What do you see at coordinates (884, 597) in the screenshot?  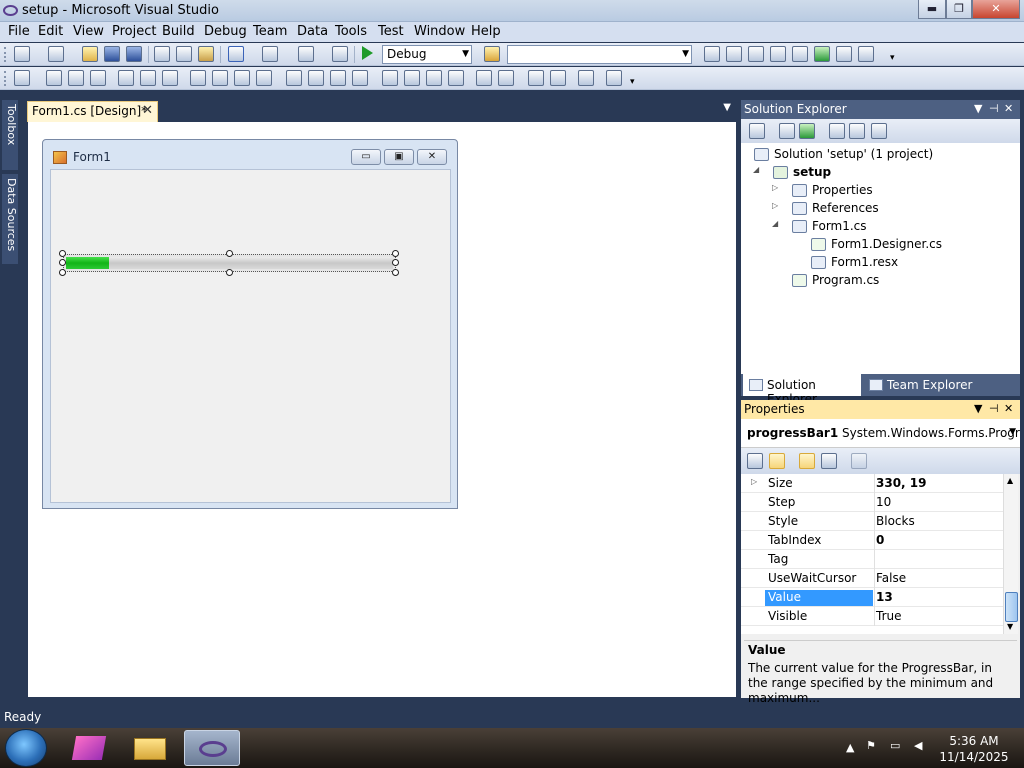 I see `property-value: 13` at bounding box center [884, 597].